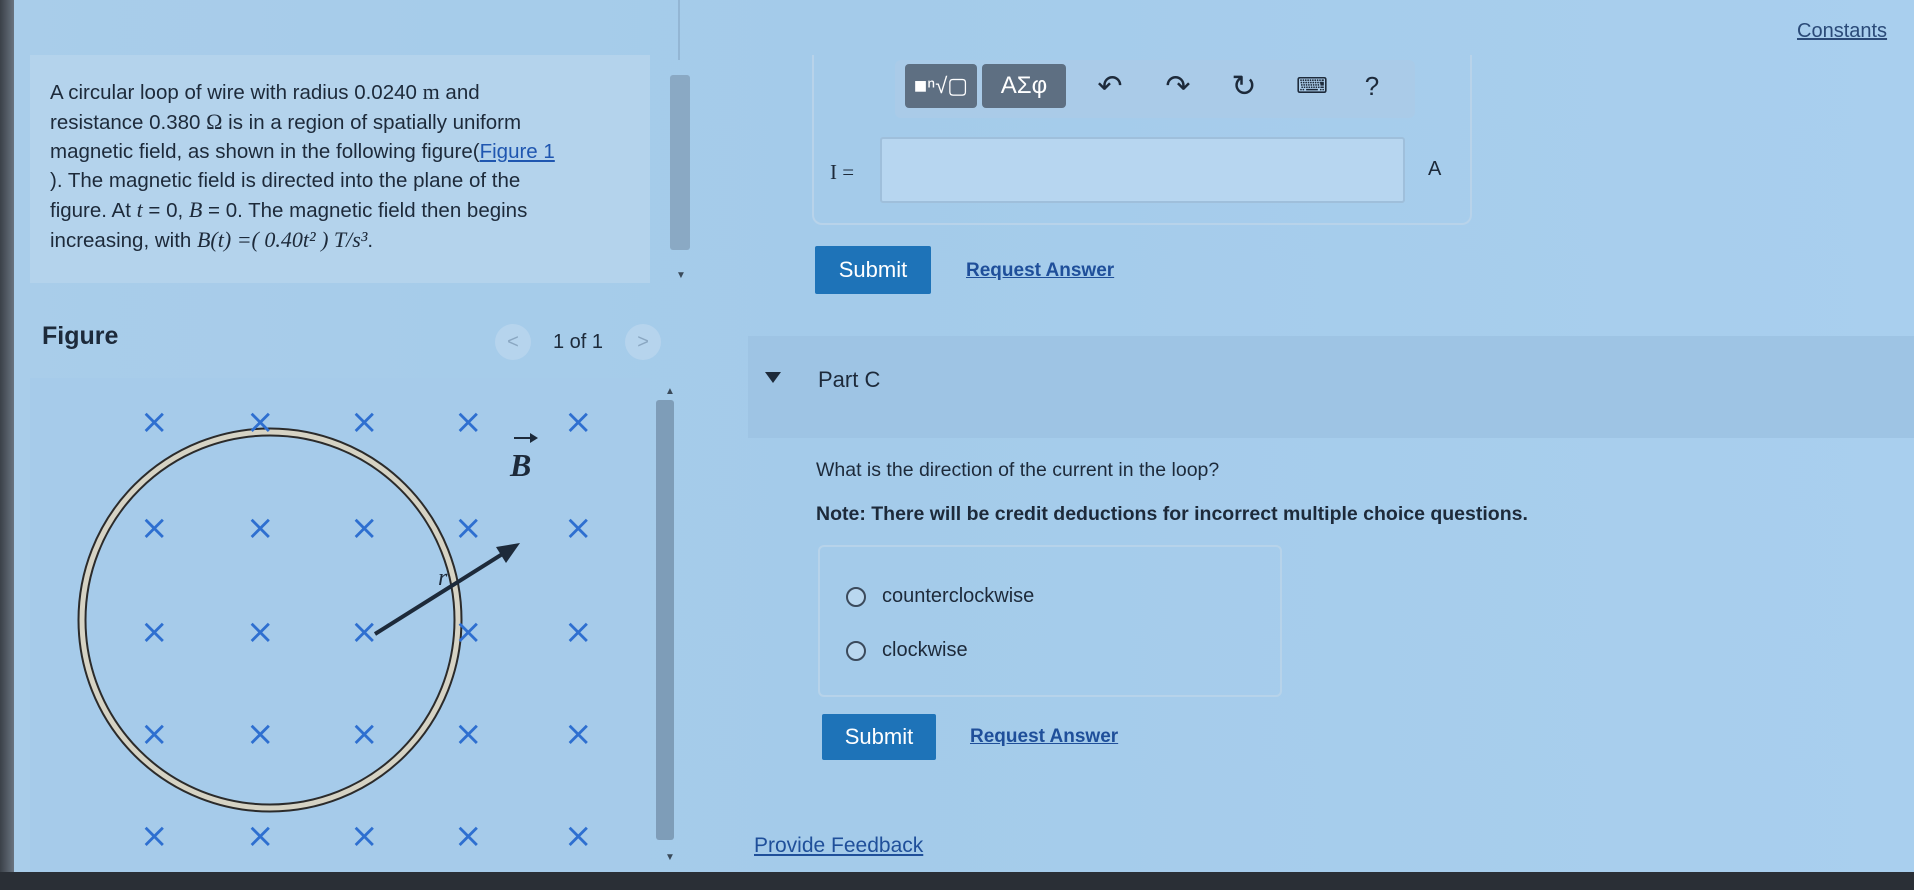 The image size is (1914, 890). Describe the element at coordinates (195, 209) in the screenshot. I see `math-b: B` at that location.